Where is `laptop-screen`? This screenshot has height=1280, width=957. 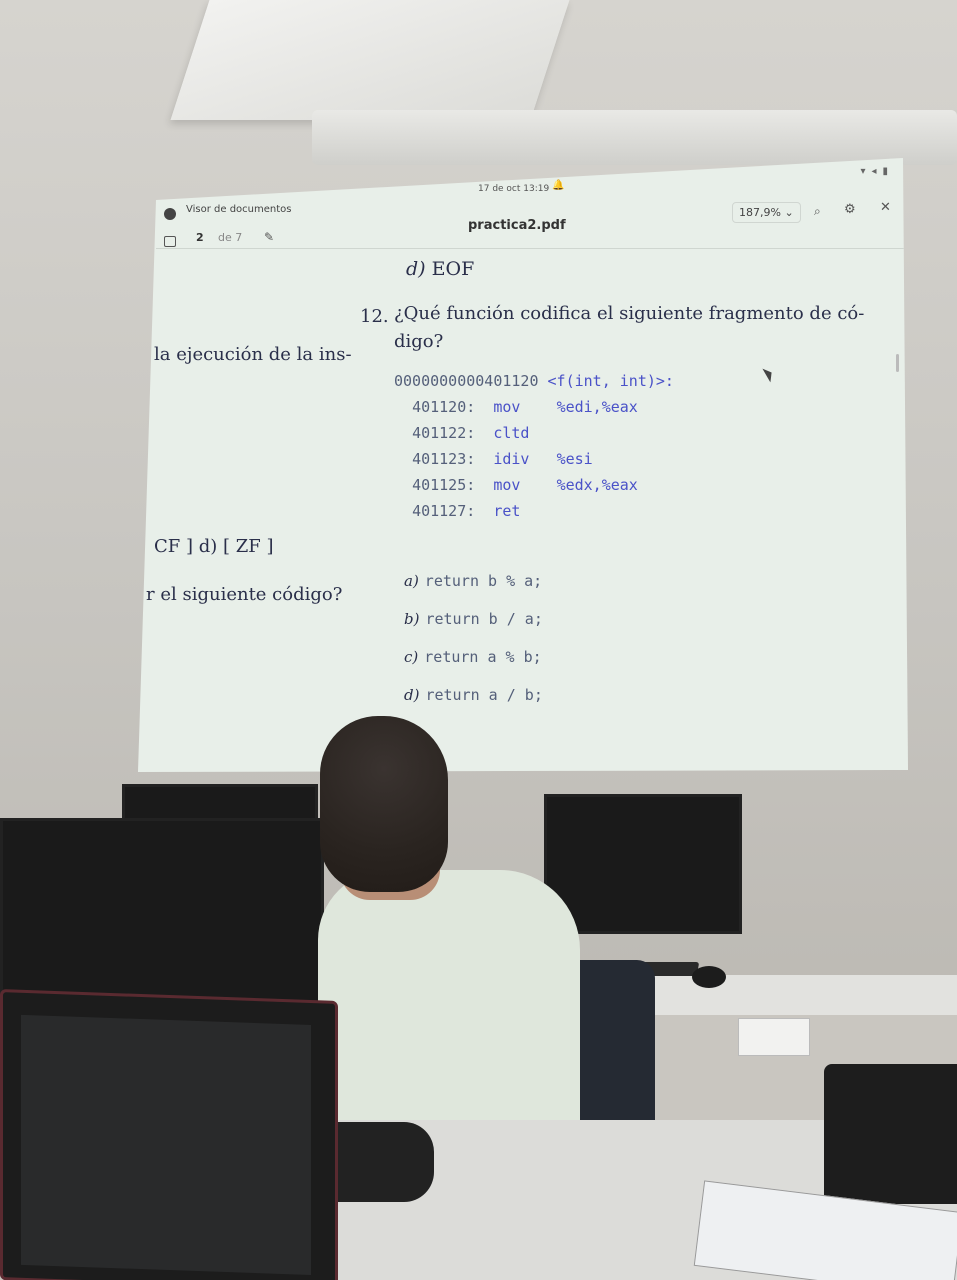
laptop-screen is located at coordinates (166, 1144).